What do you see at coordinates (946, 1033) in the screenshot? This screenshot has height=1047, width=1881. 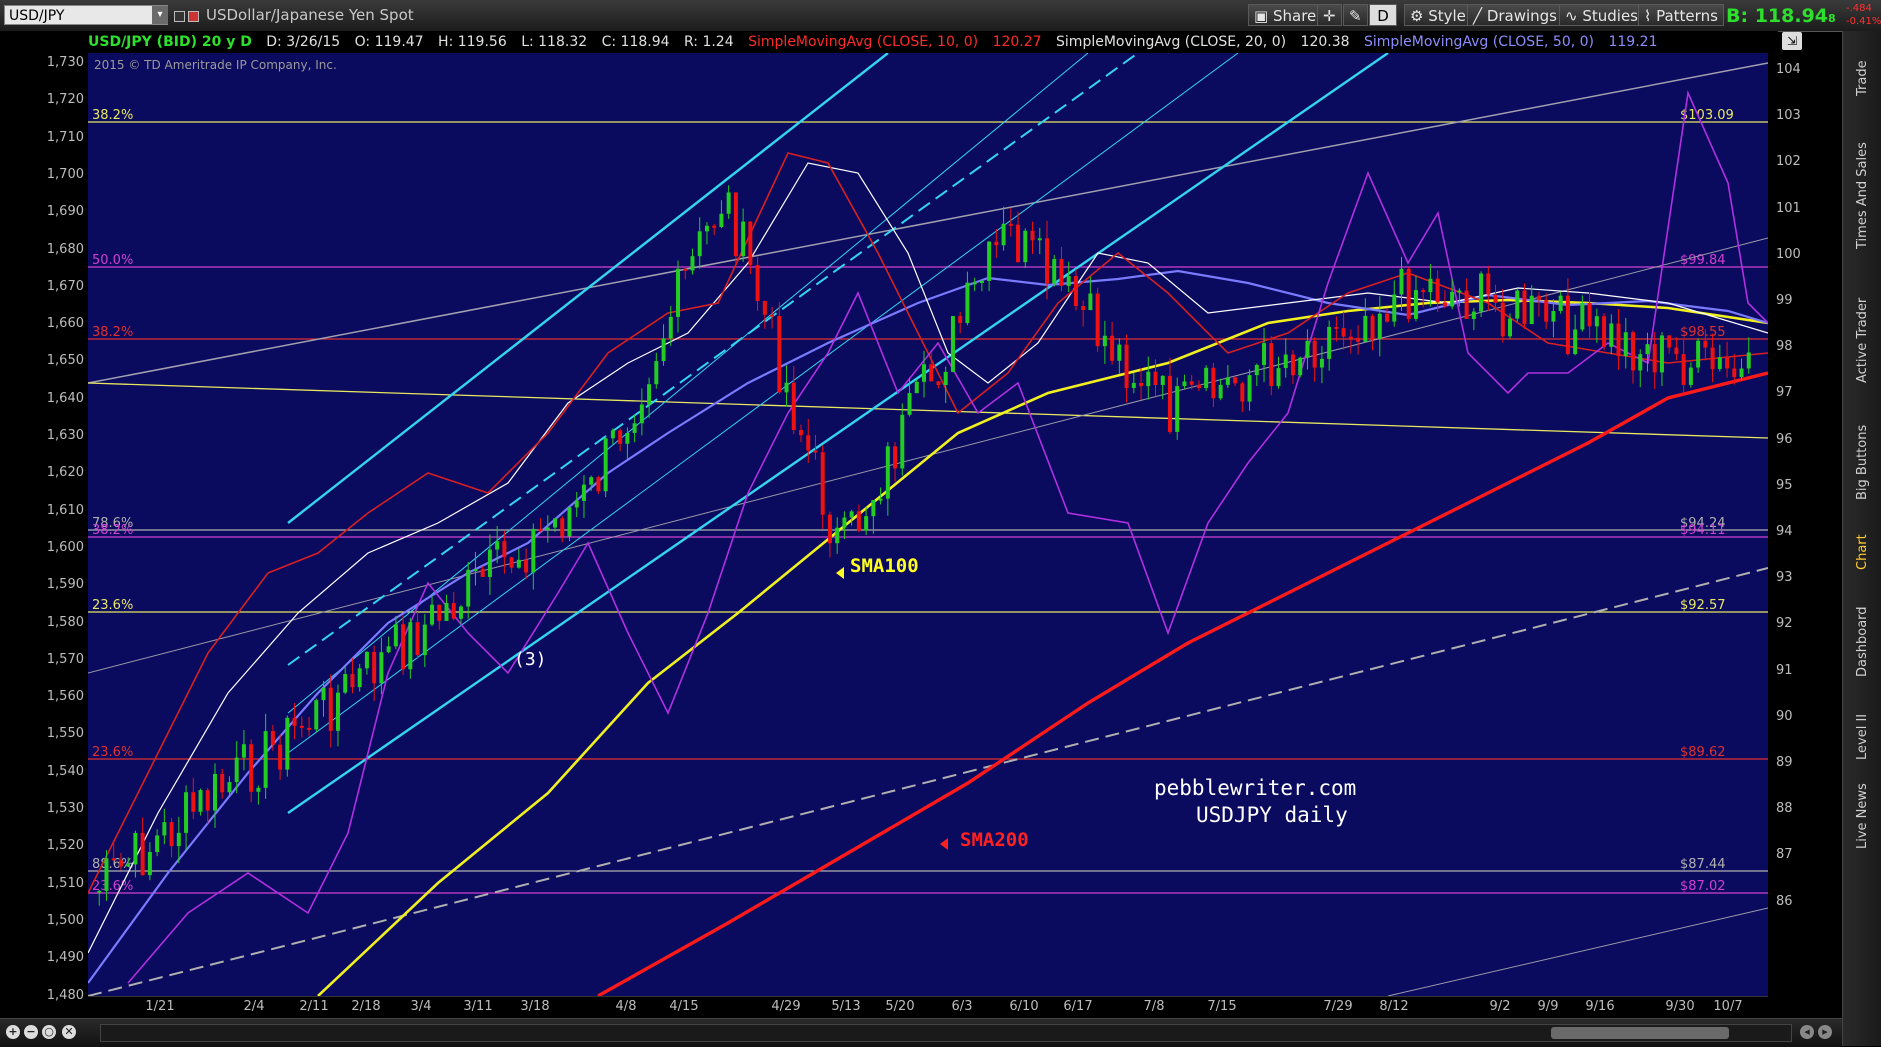 I see `time-scrollbar` at bounding box center [946, 1033].